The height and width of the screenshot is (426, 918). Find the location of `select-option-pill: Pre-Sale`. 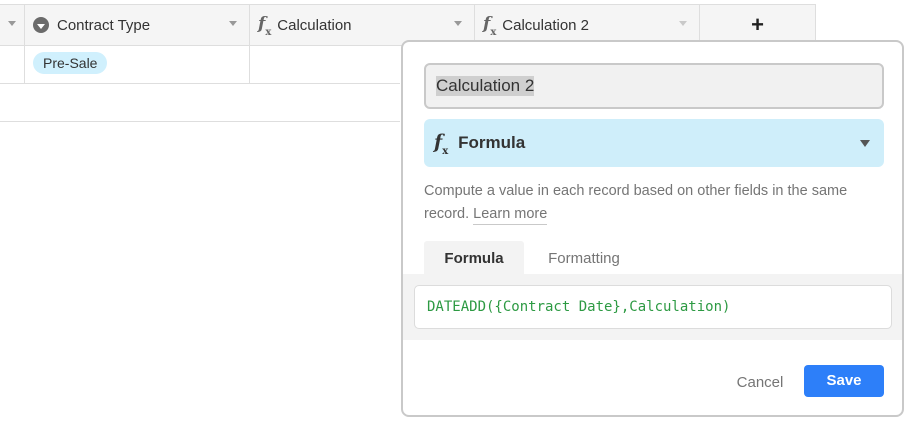

select-option-pill: Pre-Sale is located at coordinates (70, 63).